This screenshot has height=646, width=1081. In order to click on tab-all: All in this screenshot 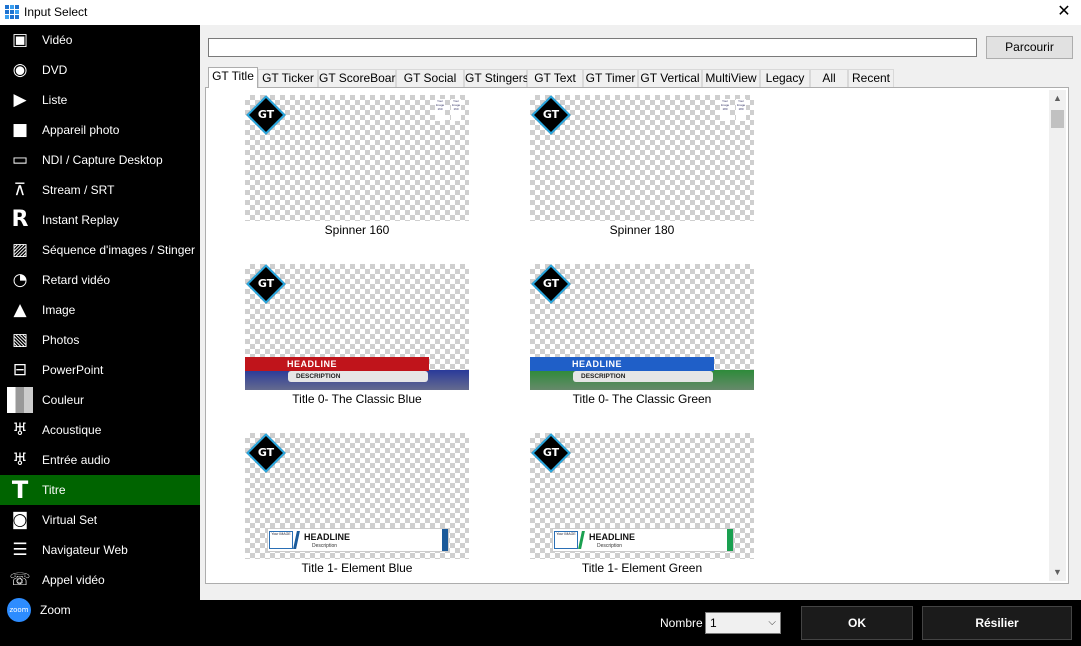, I will do `click(829, 78)`.